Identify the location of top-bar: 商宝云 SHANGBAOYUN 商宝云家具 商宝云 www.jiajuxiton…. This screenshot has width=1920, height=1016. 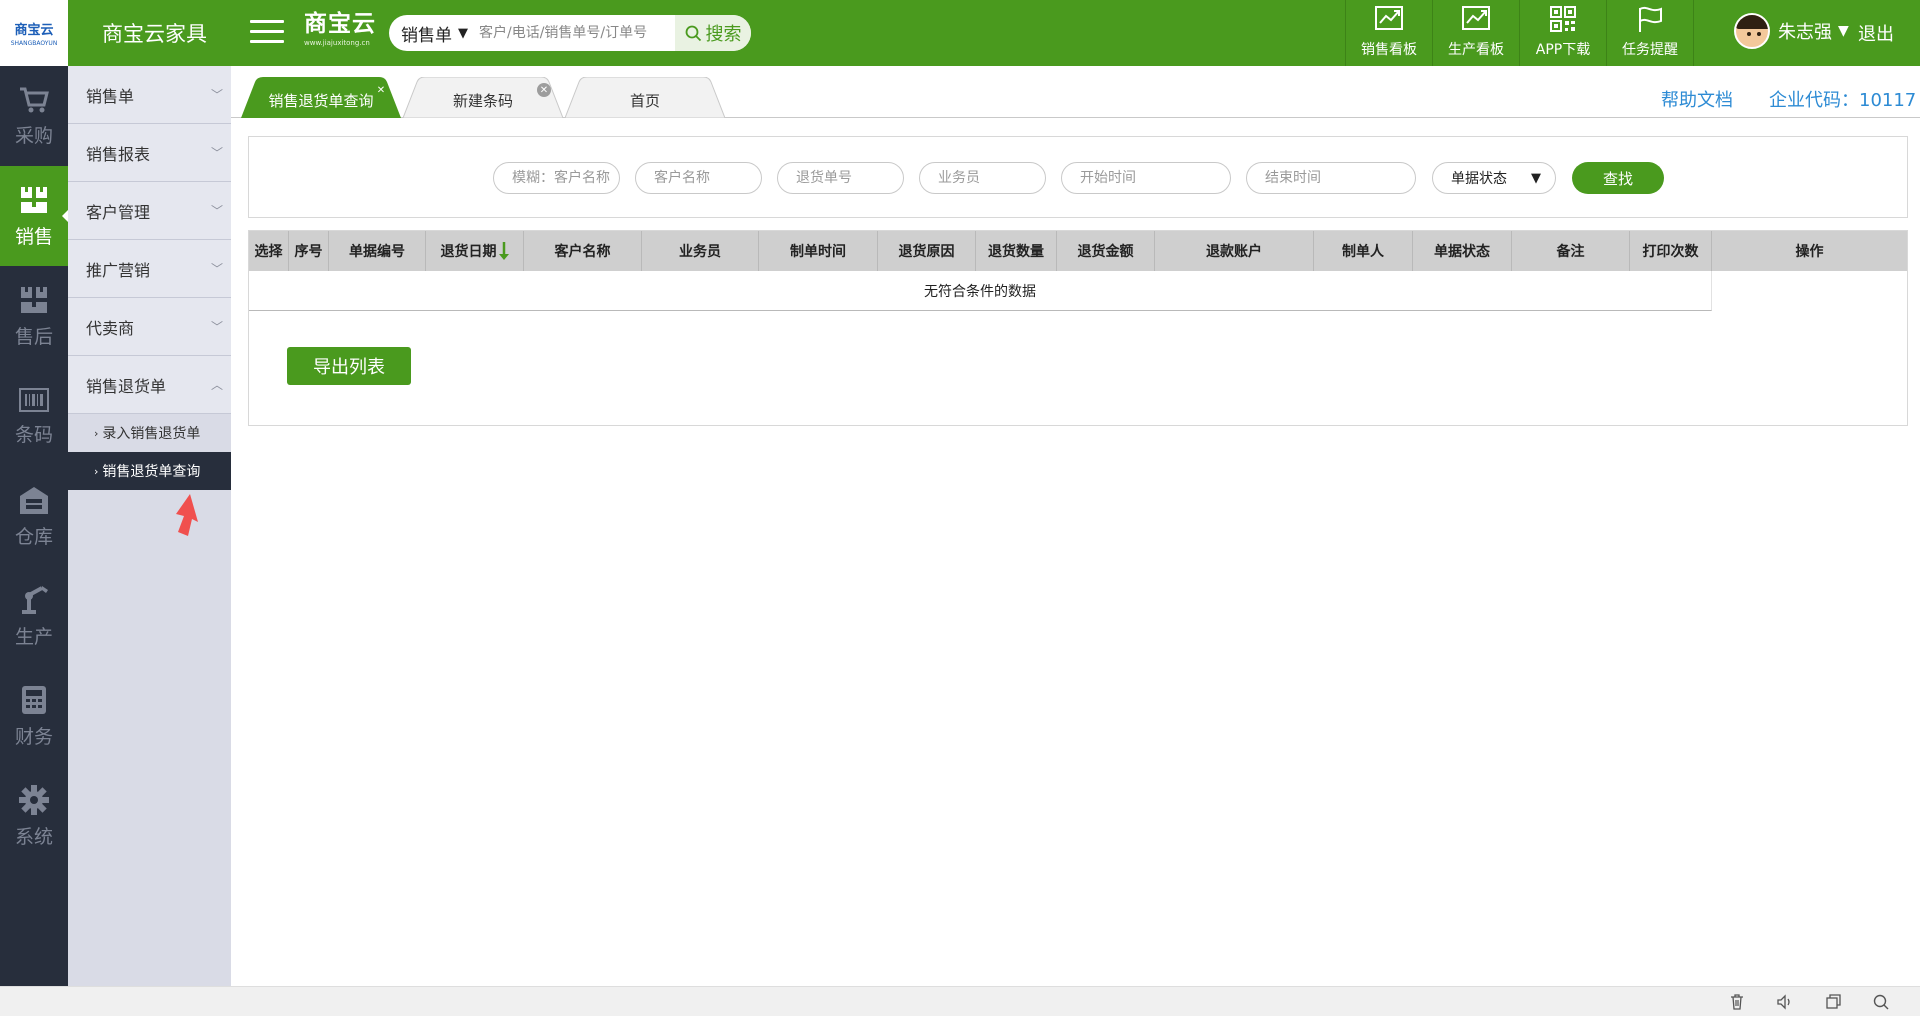
(960, 33).